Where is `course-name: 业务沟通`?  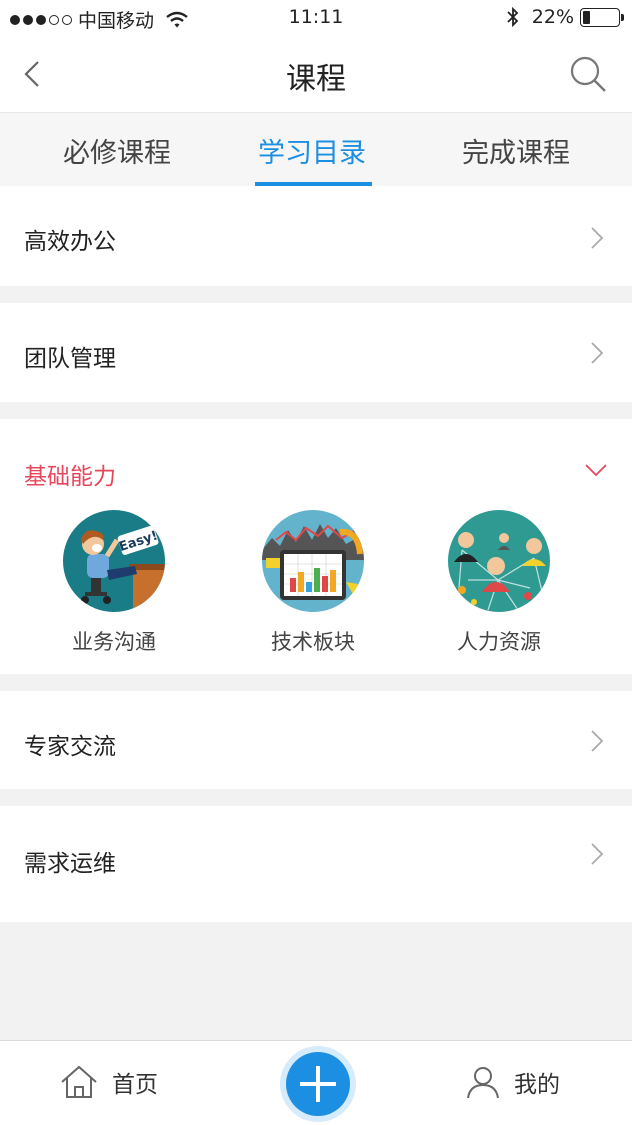
course-name: 业务沟通 is located at coordinates (114, 642).